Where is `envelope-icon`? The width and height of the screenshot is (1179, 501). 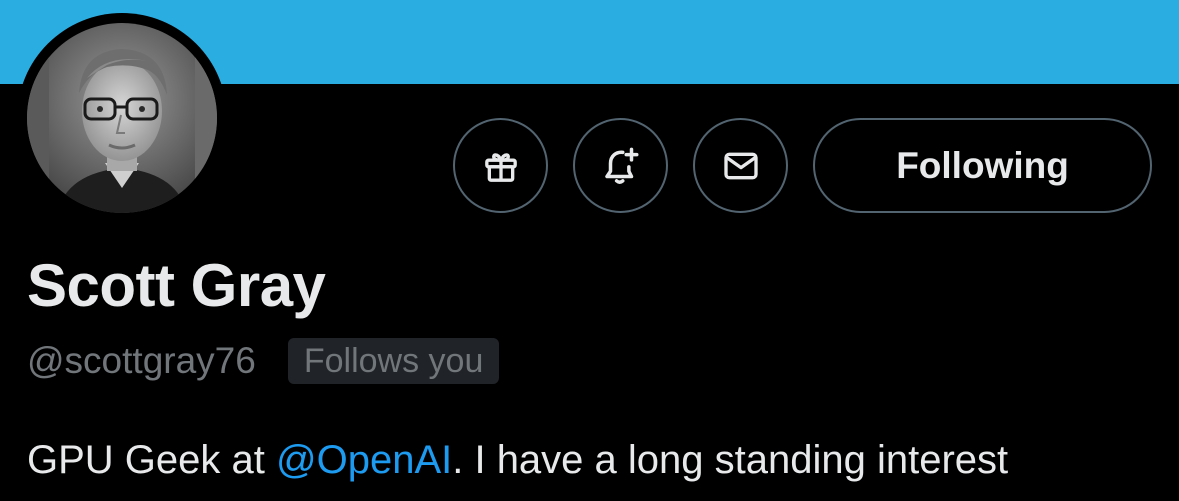 envelope-icon is located at coordinates (740, 165).